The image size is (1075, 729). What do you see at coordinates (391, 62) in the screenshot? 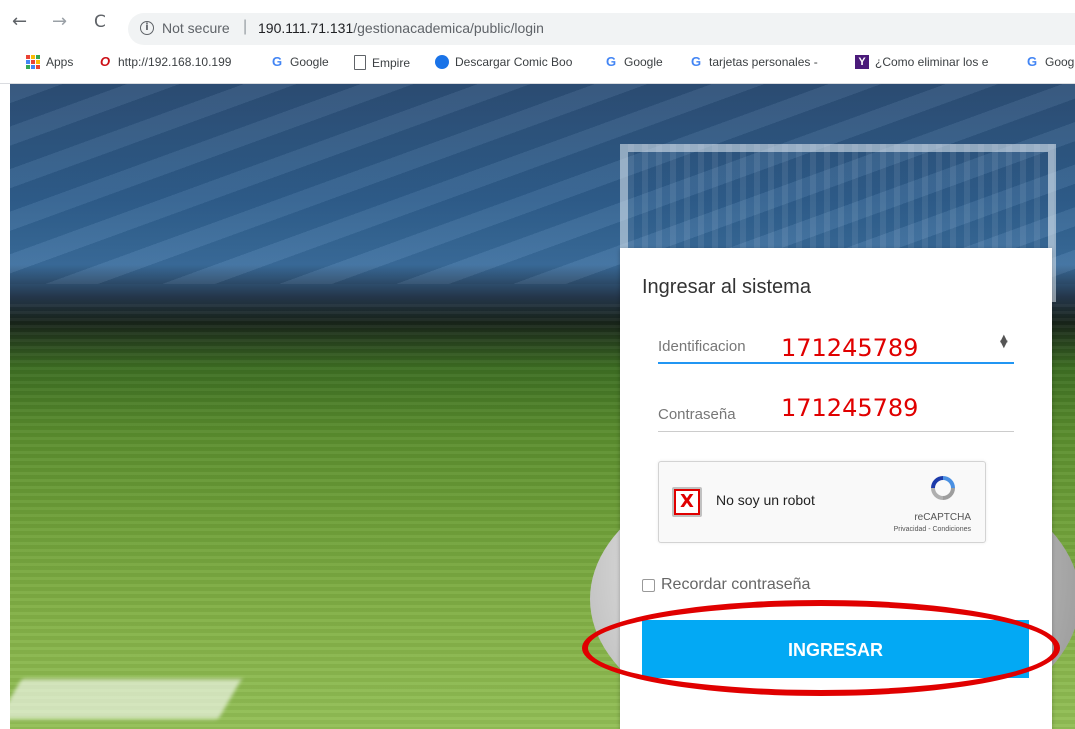
I see `bookmark-label: Empire` at bounding box center [391, 62].